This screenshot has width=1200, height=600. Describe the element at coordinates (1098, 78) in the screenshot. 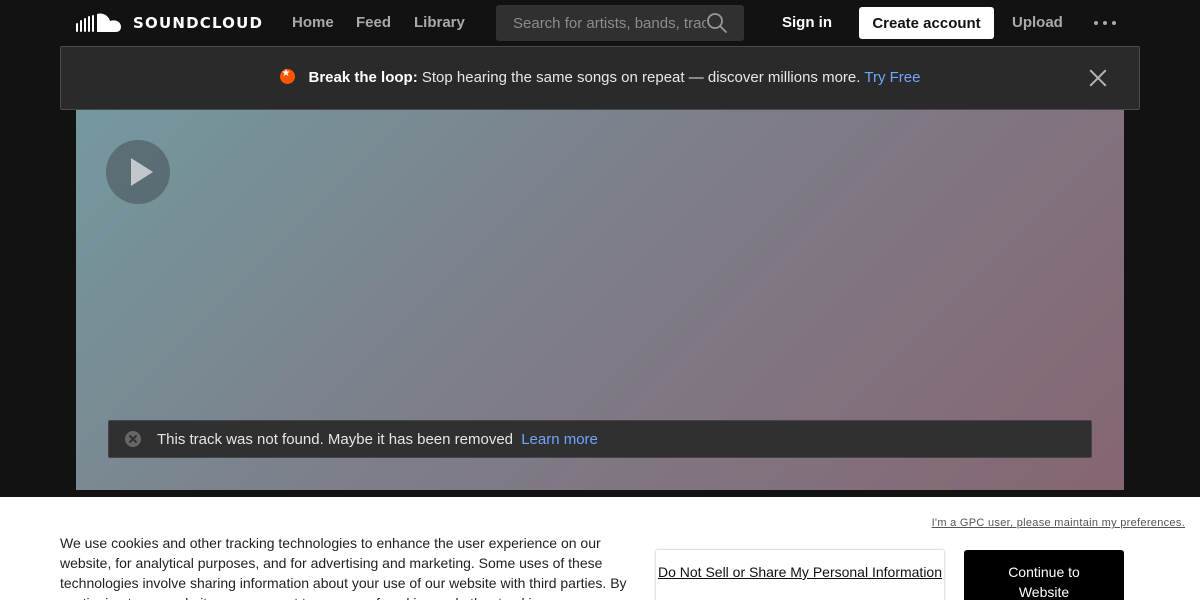

I see `close-icon` at that location.